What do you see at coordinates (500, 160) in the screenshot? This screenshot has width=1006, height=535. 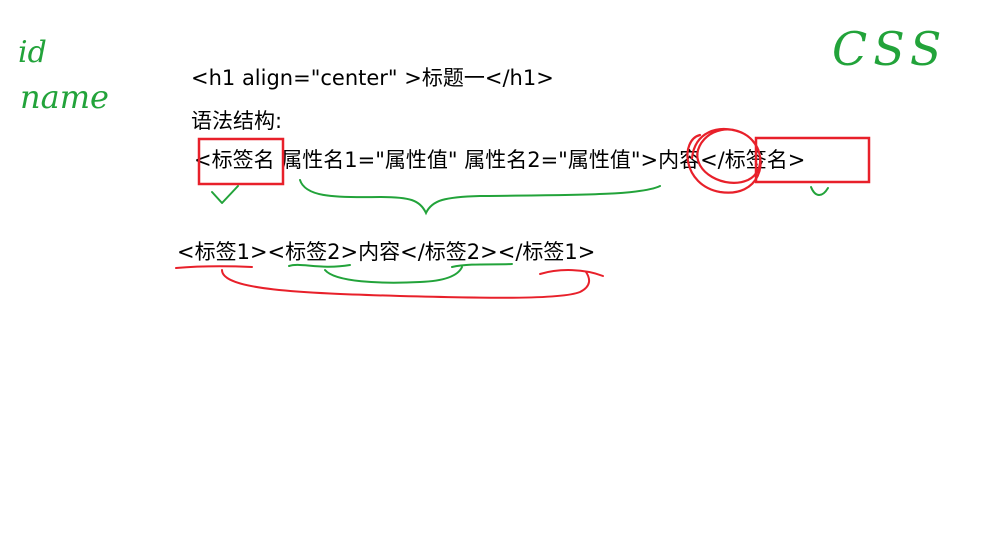 I see `syntax-structure-text: <标签名 属性名1="属性值" 属性名2="属性值">内容</标签名>` at bounding box center [500, 160].